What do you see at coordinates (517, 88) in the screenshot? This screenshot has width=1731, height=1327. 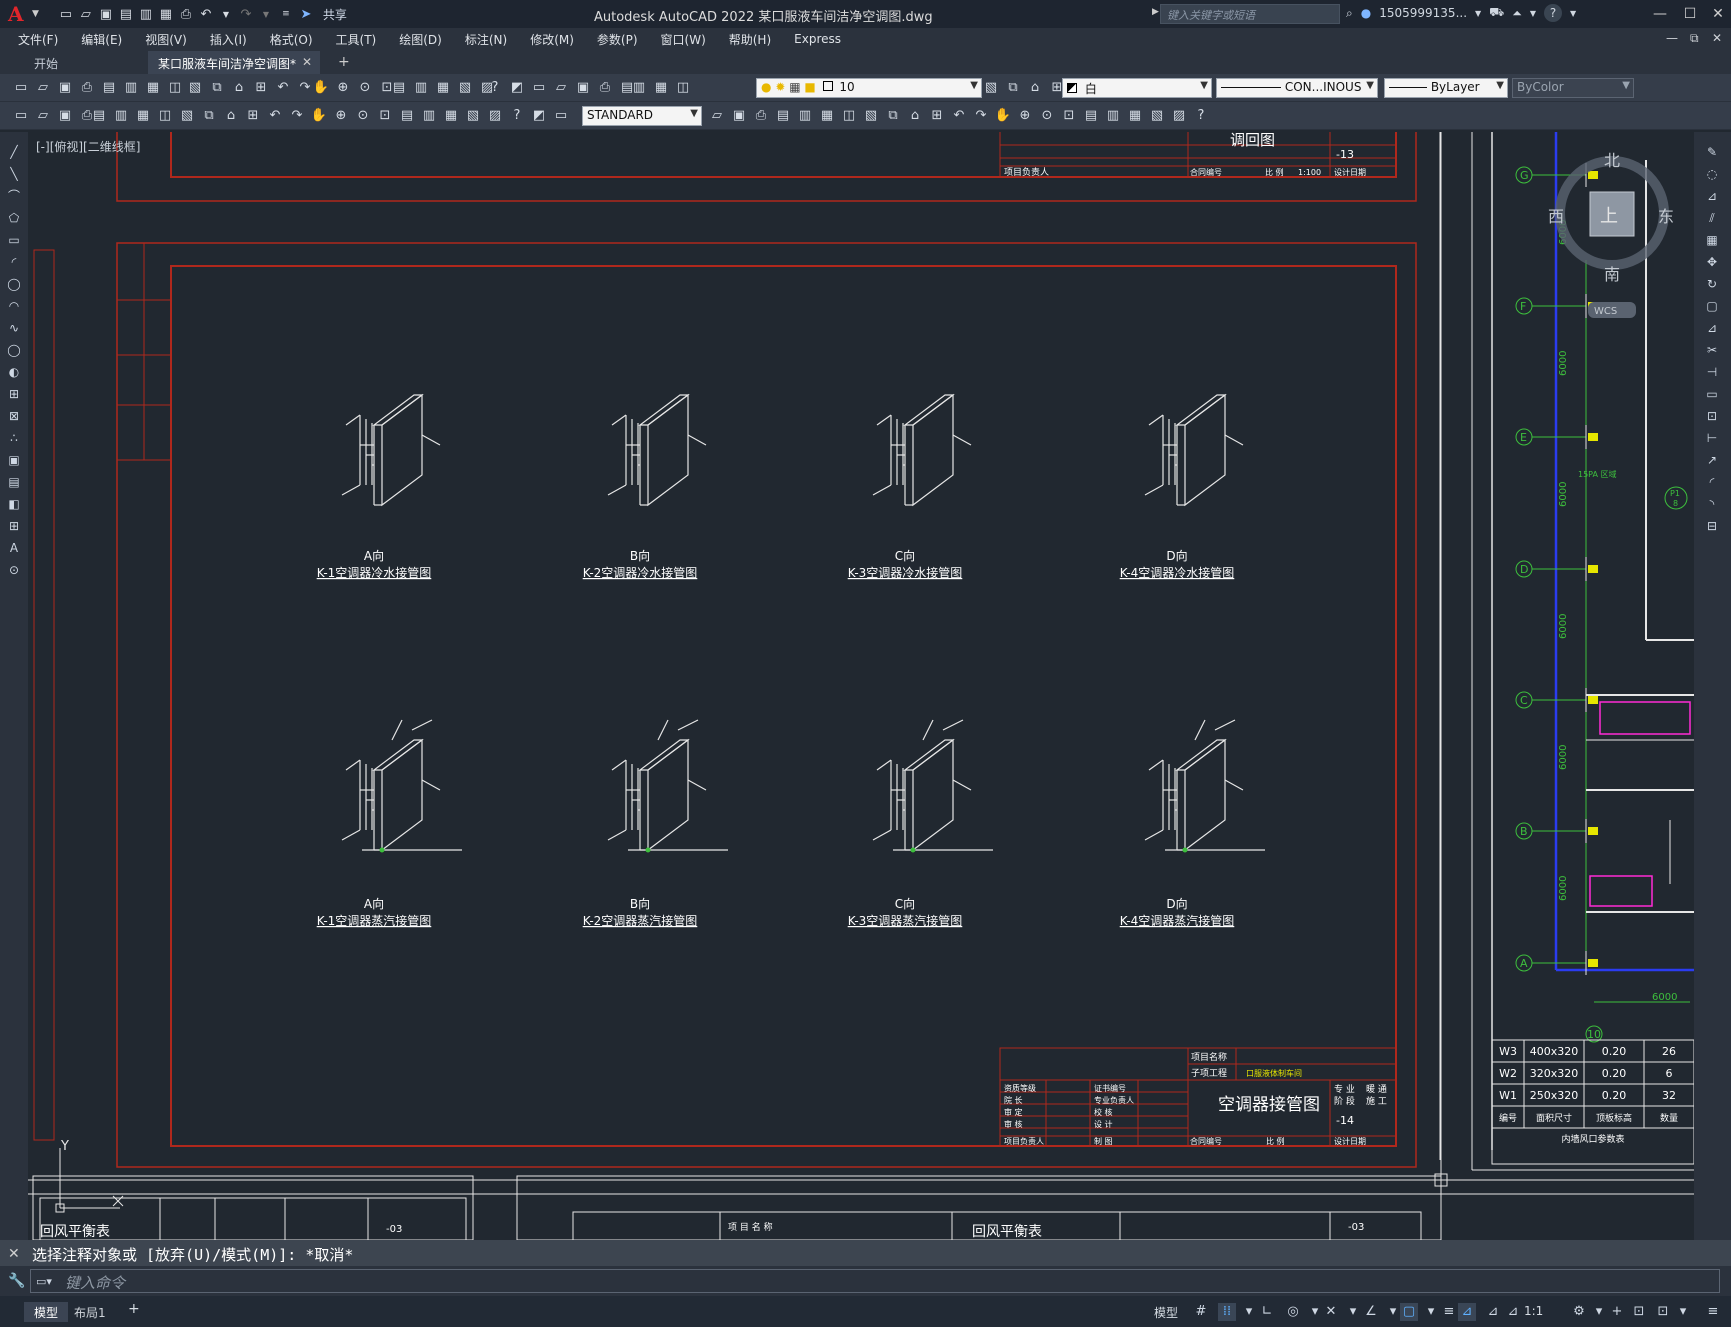 I see `standard-tool-icon: ◩` at bounding box center [517, 88].